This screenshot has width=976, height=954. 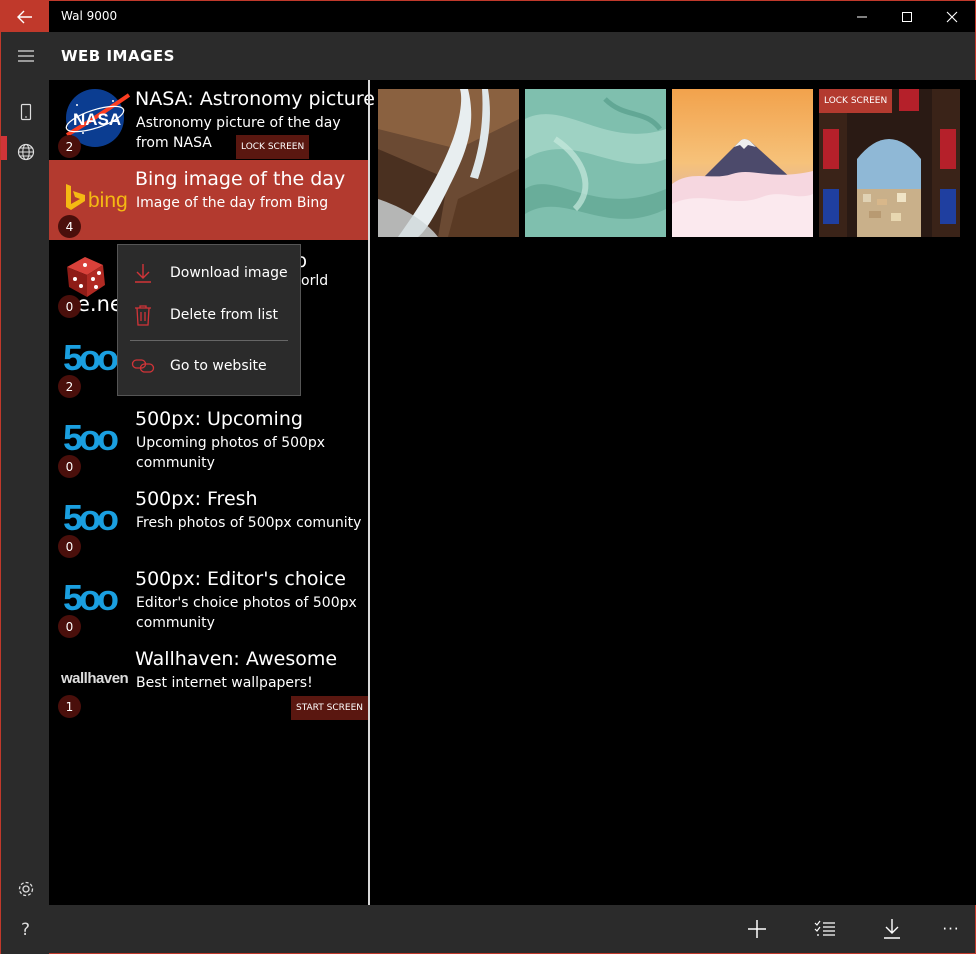 I want to click on maximize-button, so click(x=907, y=17).